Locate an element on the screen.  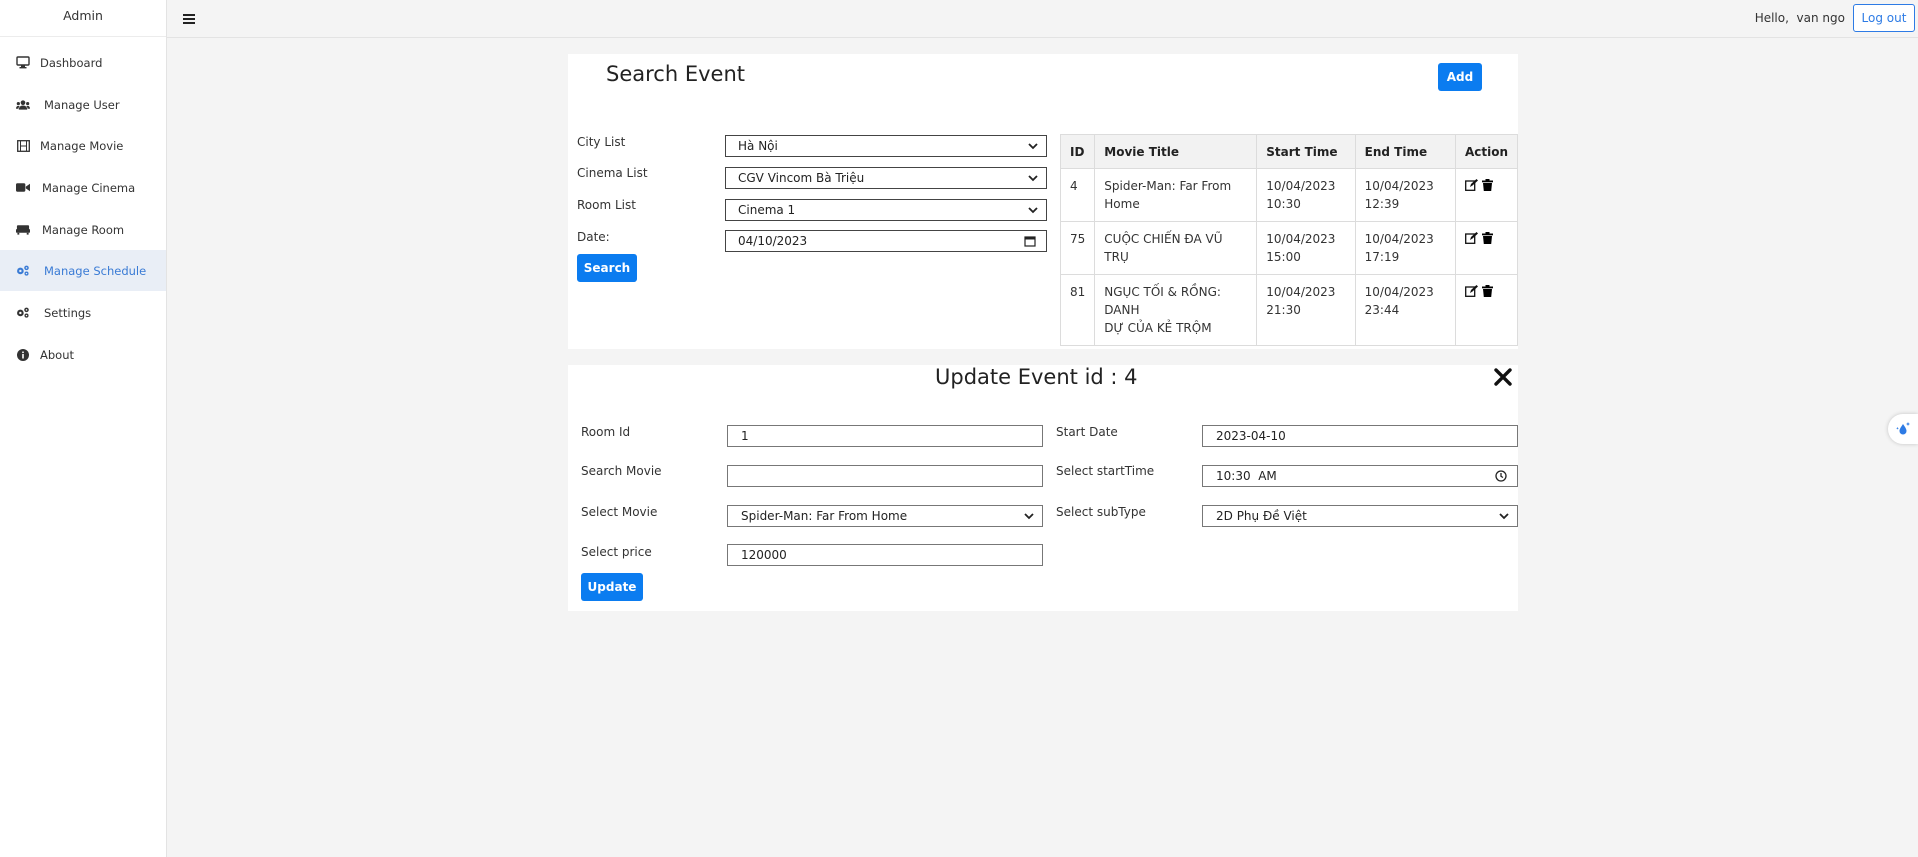
update-button: Update is located at coordinates (612, 587).